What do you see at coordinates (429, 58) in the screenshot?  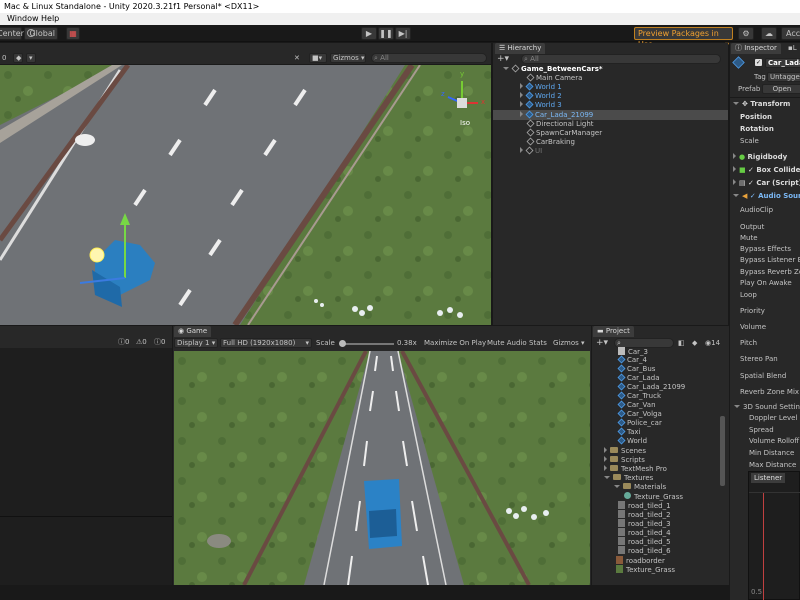 I see `scene-search-input: ⌕ All` at bounding box center [429, 58].